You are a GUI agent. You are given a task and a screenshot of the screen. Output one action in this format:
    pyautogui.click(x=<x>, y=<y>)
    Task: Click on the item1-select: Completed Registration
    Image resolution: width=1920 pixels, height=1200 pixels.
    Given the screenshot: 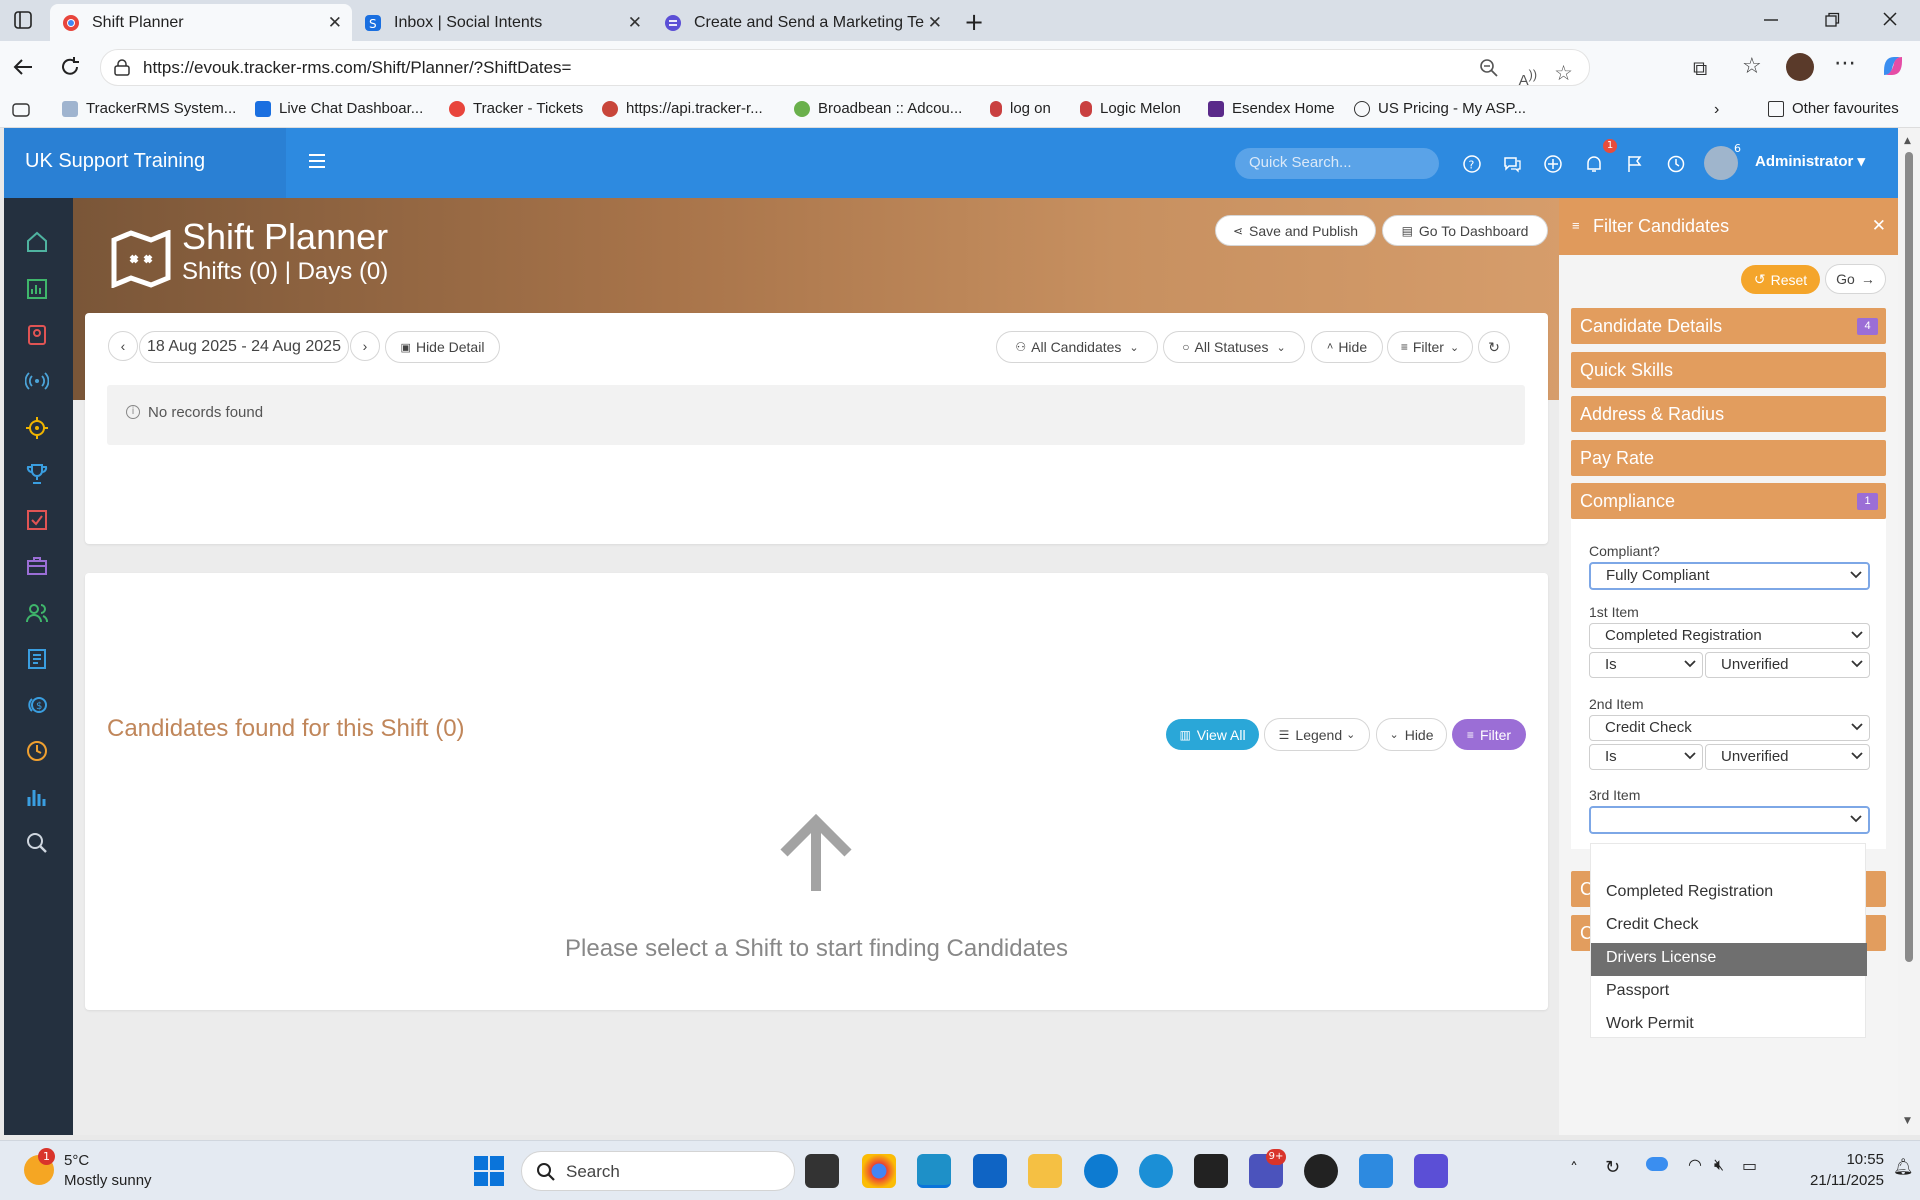 What is the action you would take?
    pyautogui.click(x=1729, y=636)
    